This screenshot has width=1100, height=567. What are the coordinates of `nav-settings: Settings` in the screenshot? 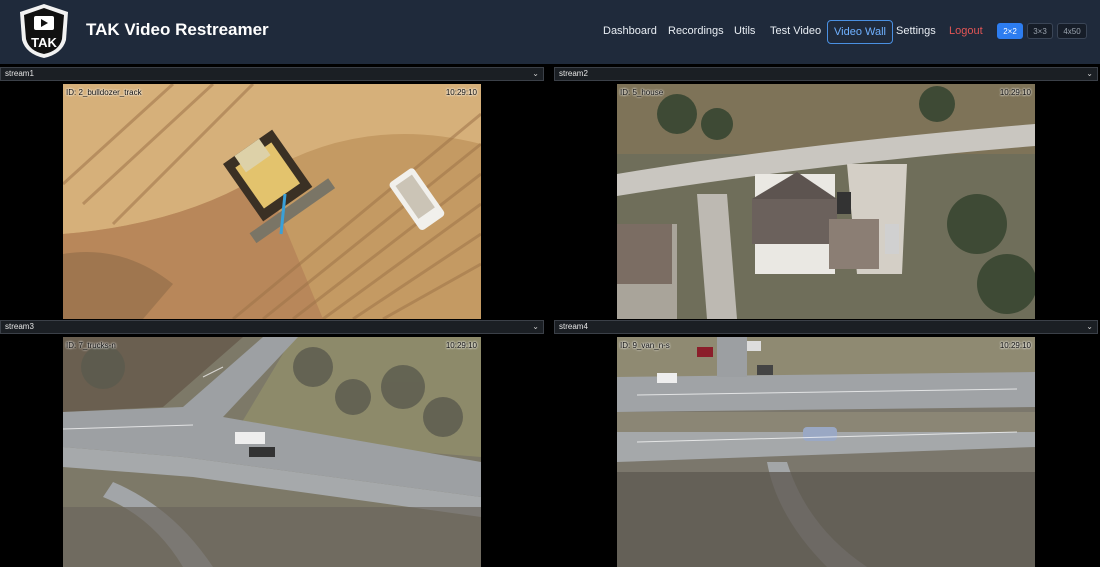 It's located at (916, 31).